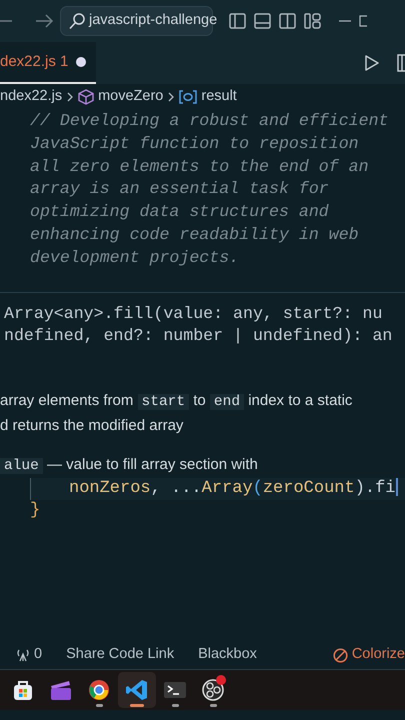  I want to click on code-comment: // Developing a robust and efficient, so click(209, 121).